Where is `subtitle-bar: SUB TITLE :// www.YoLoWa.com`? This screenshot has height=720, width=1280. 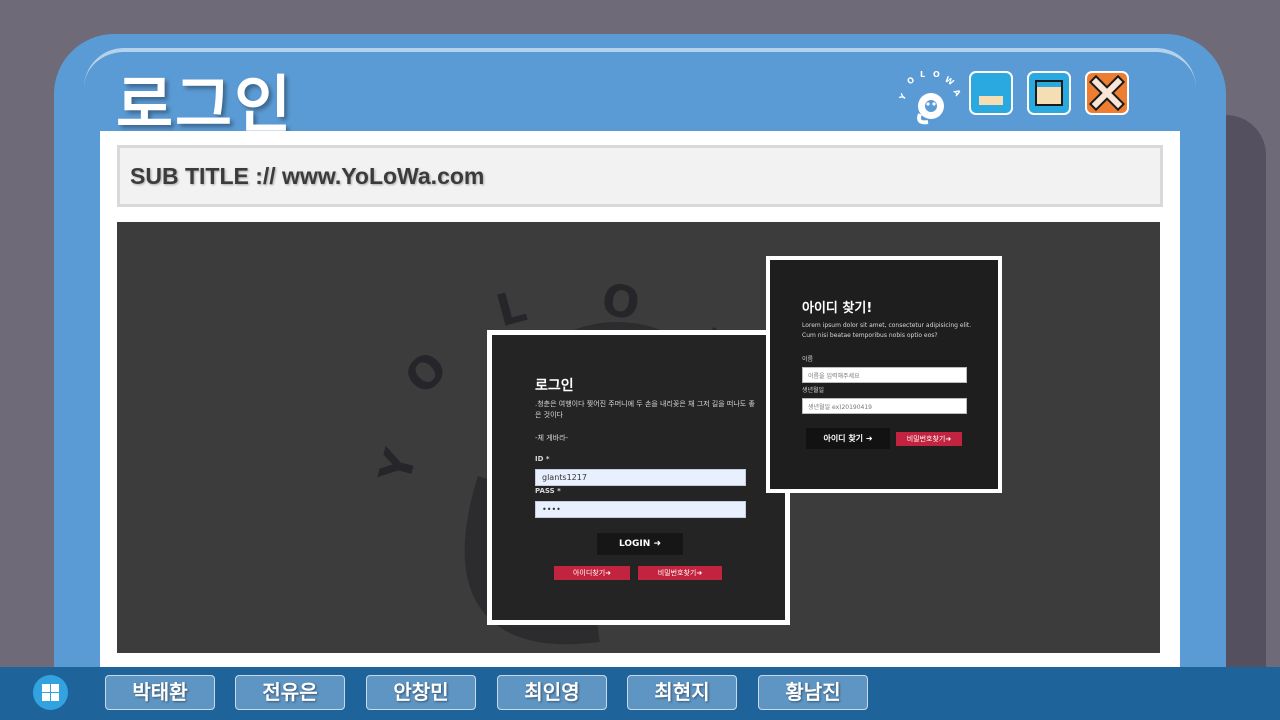
subtitle-bar: SUB TITLE :// www.YoLoWa.com is located at coordinates (640, 176).